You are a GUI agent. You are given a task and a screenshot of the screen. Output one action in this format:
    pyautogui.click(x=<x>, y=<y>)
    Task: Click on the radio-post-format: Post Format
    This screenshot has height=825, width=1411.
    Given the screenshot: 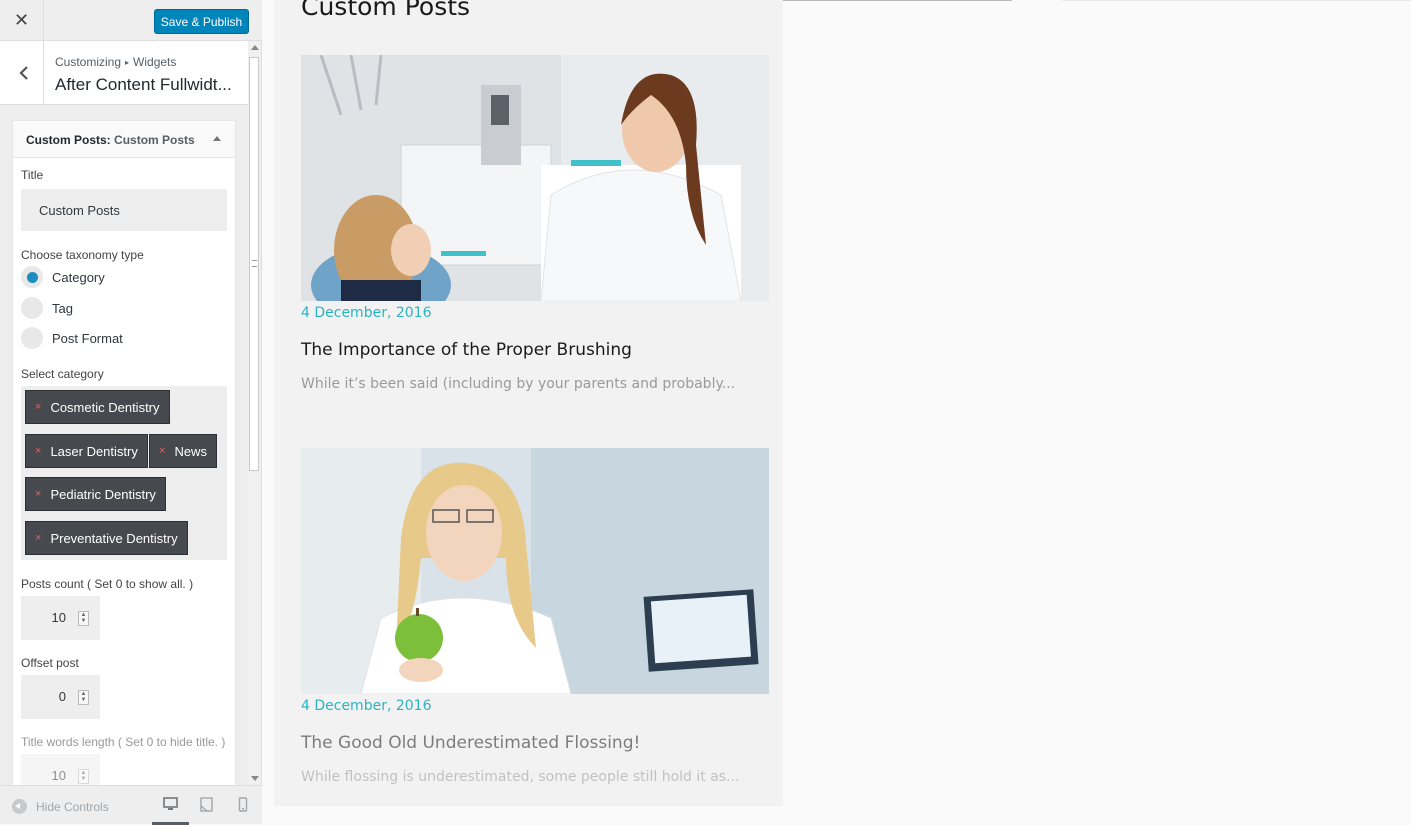 What is the action you would take?
    pyautogui.click(x=72, y=338)
    